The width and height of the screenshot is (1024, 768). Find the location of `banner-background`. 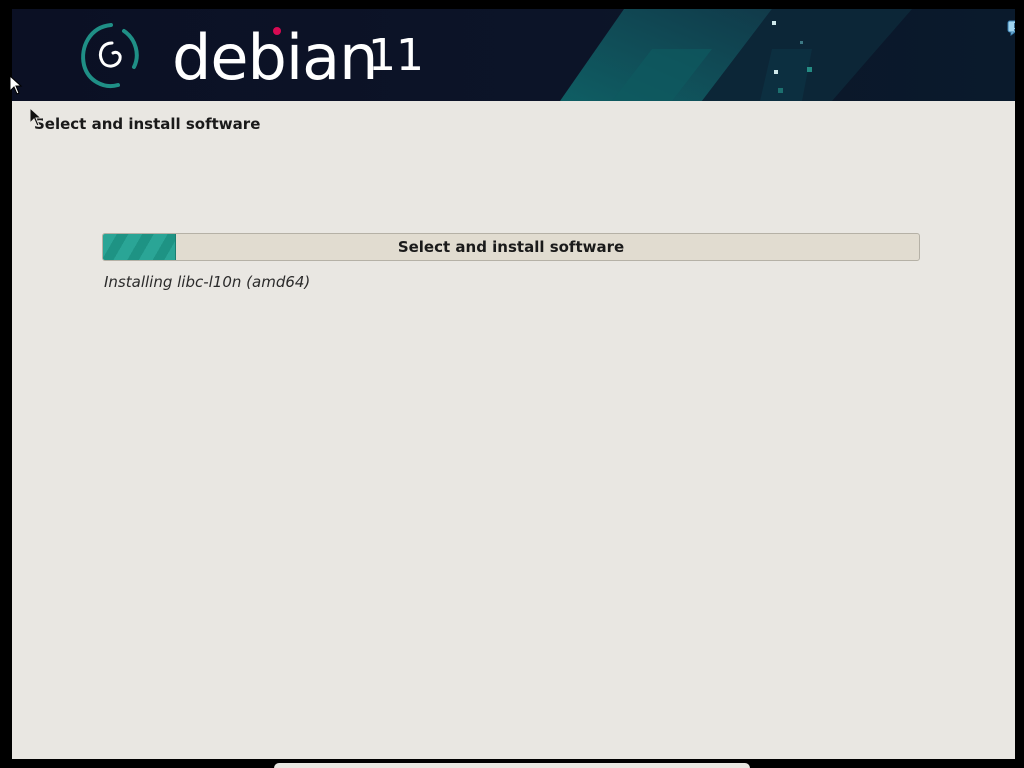

banner-background is located at coordinates (513, 55).